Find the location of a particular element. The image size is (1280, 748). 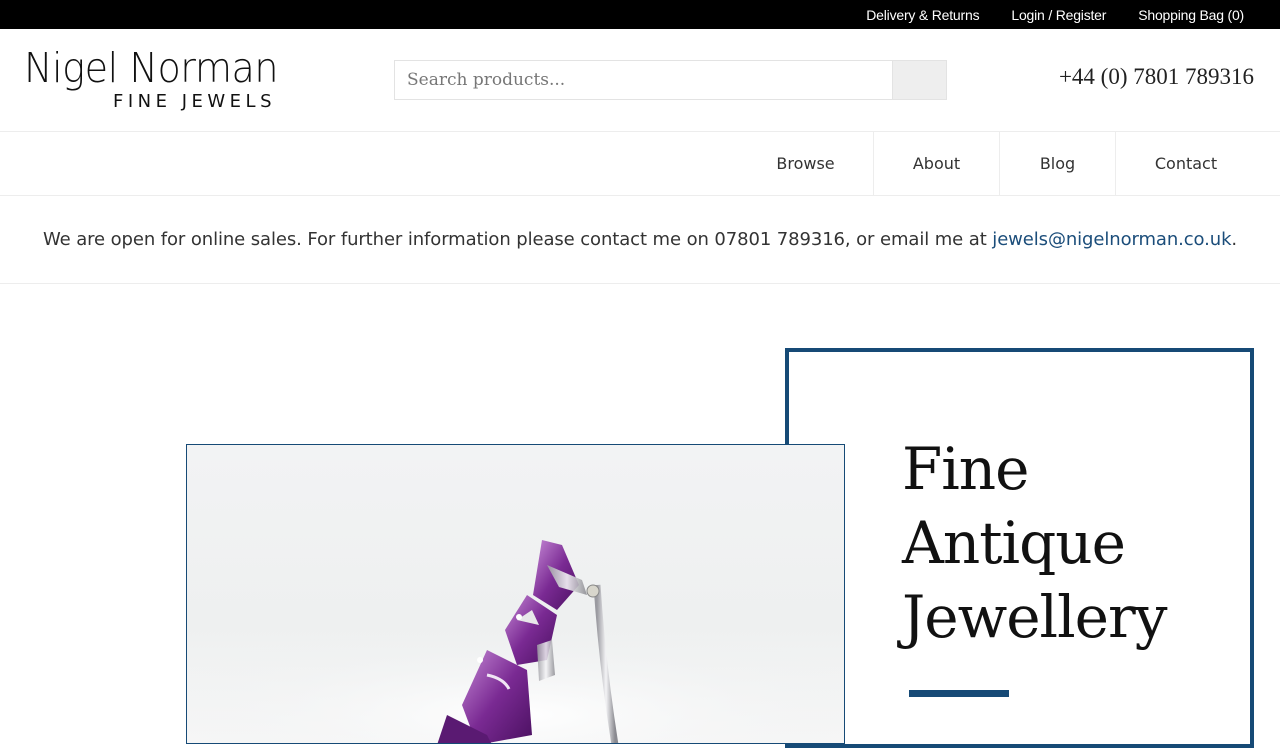

hero-line-3: Jewellery is located at coordinates (1034, 617).